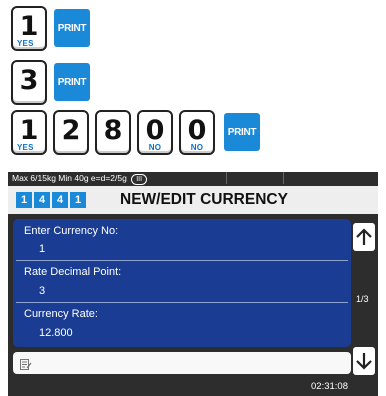  Describe the element at coordinates (50, 28) in the screenshot. I see `key-sequence-1: 1 YES PRINT` at that location.